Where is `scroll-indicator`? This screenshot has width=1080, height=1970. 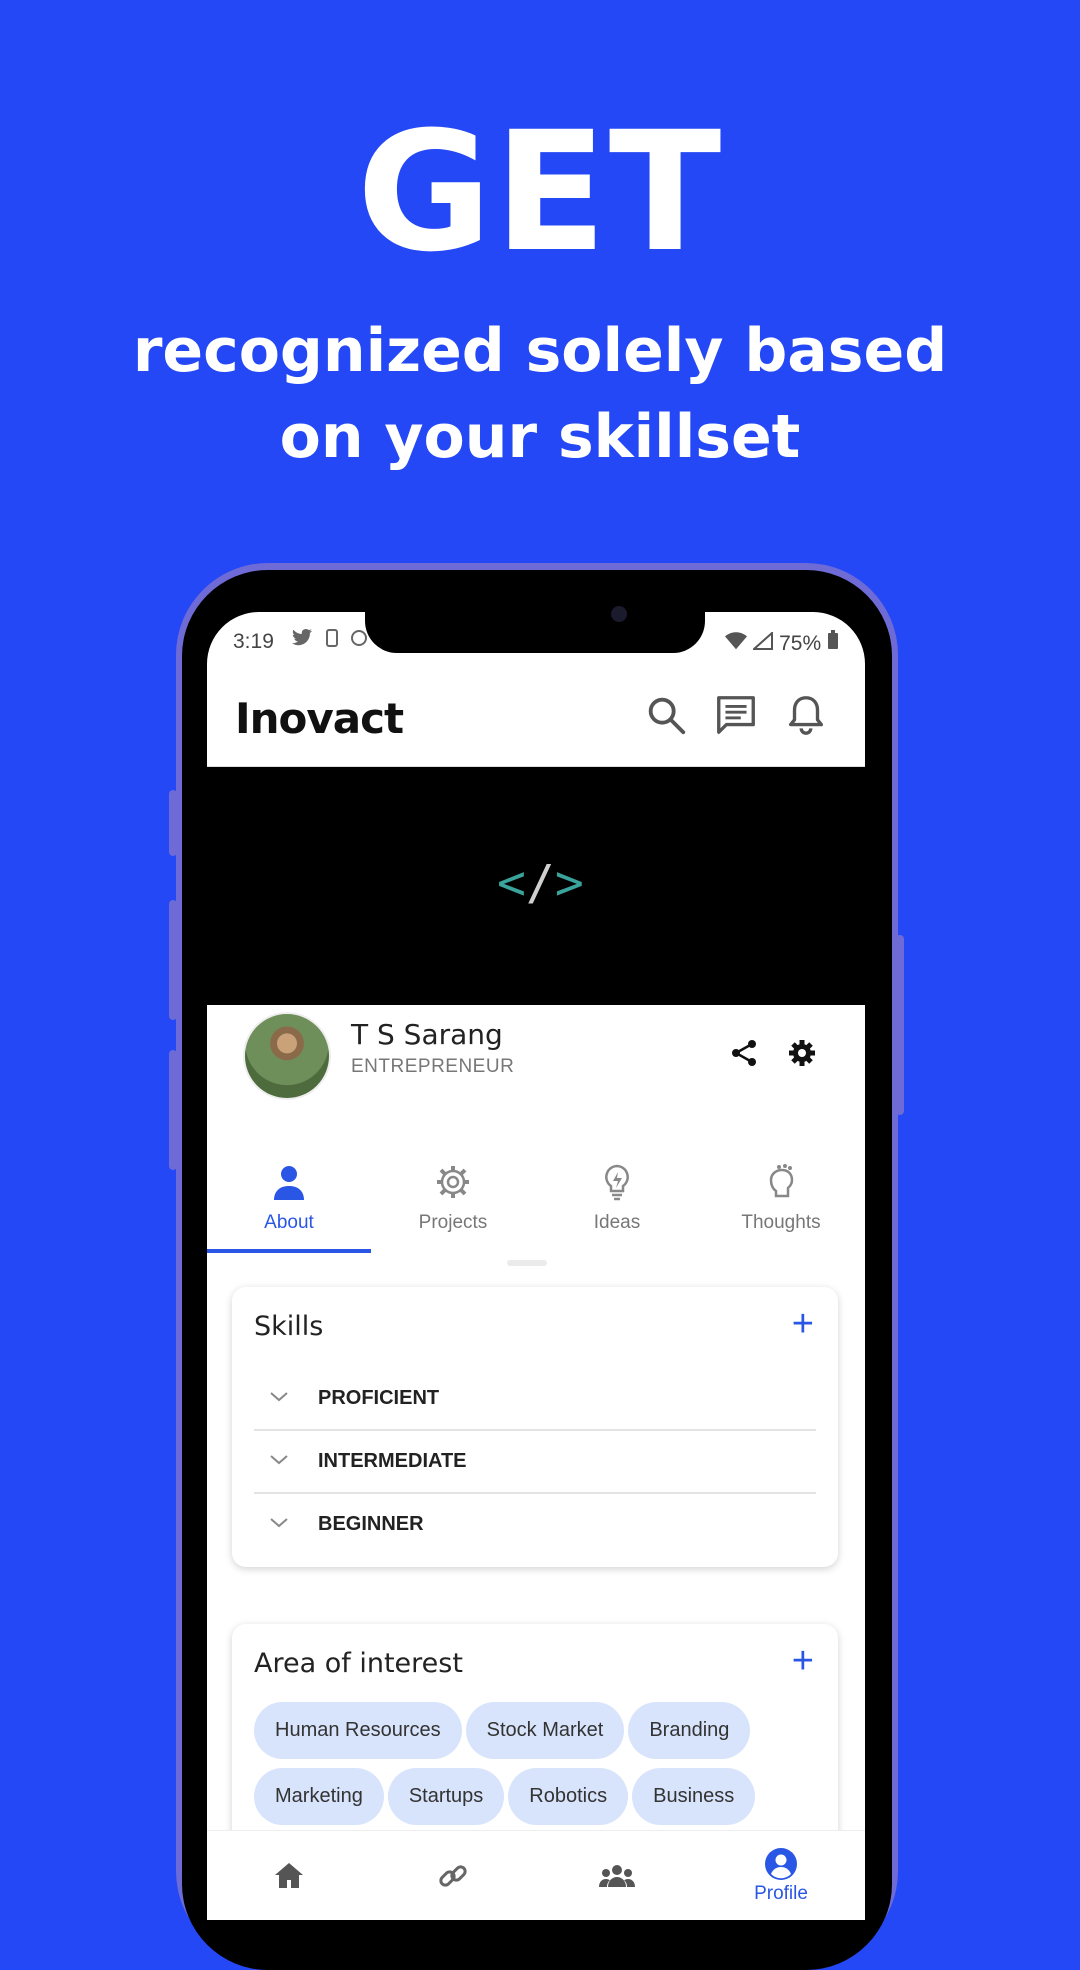
scroll-indicator is located at coordinates (527, 1263).